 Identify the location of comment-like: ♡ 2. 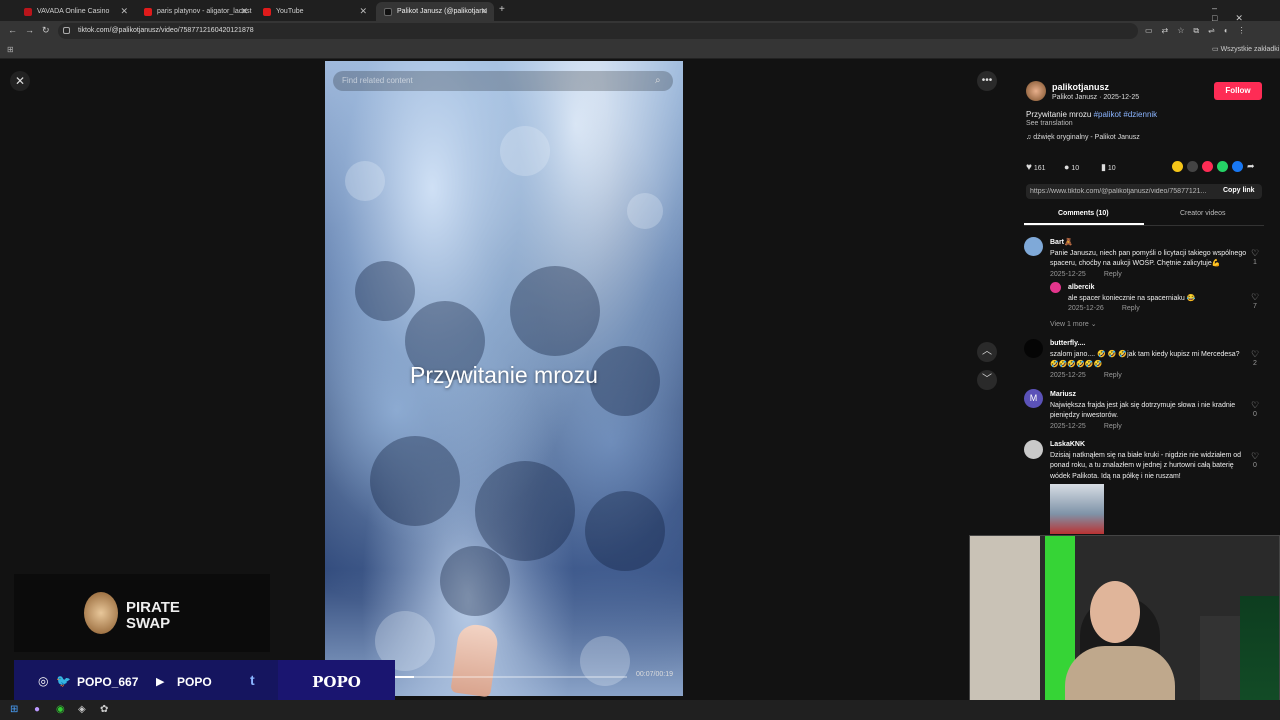
(1255, 358).